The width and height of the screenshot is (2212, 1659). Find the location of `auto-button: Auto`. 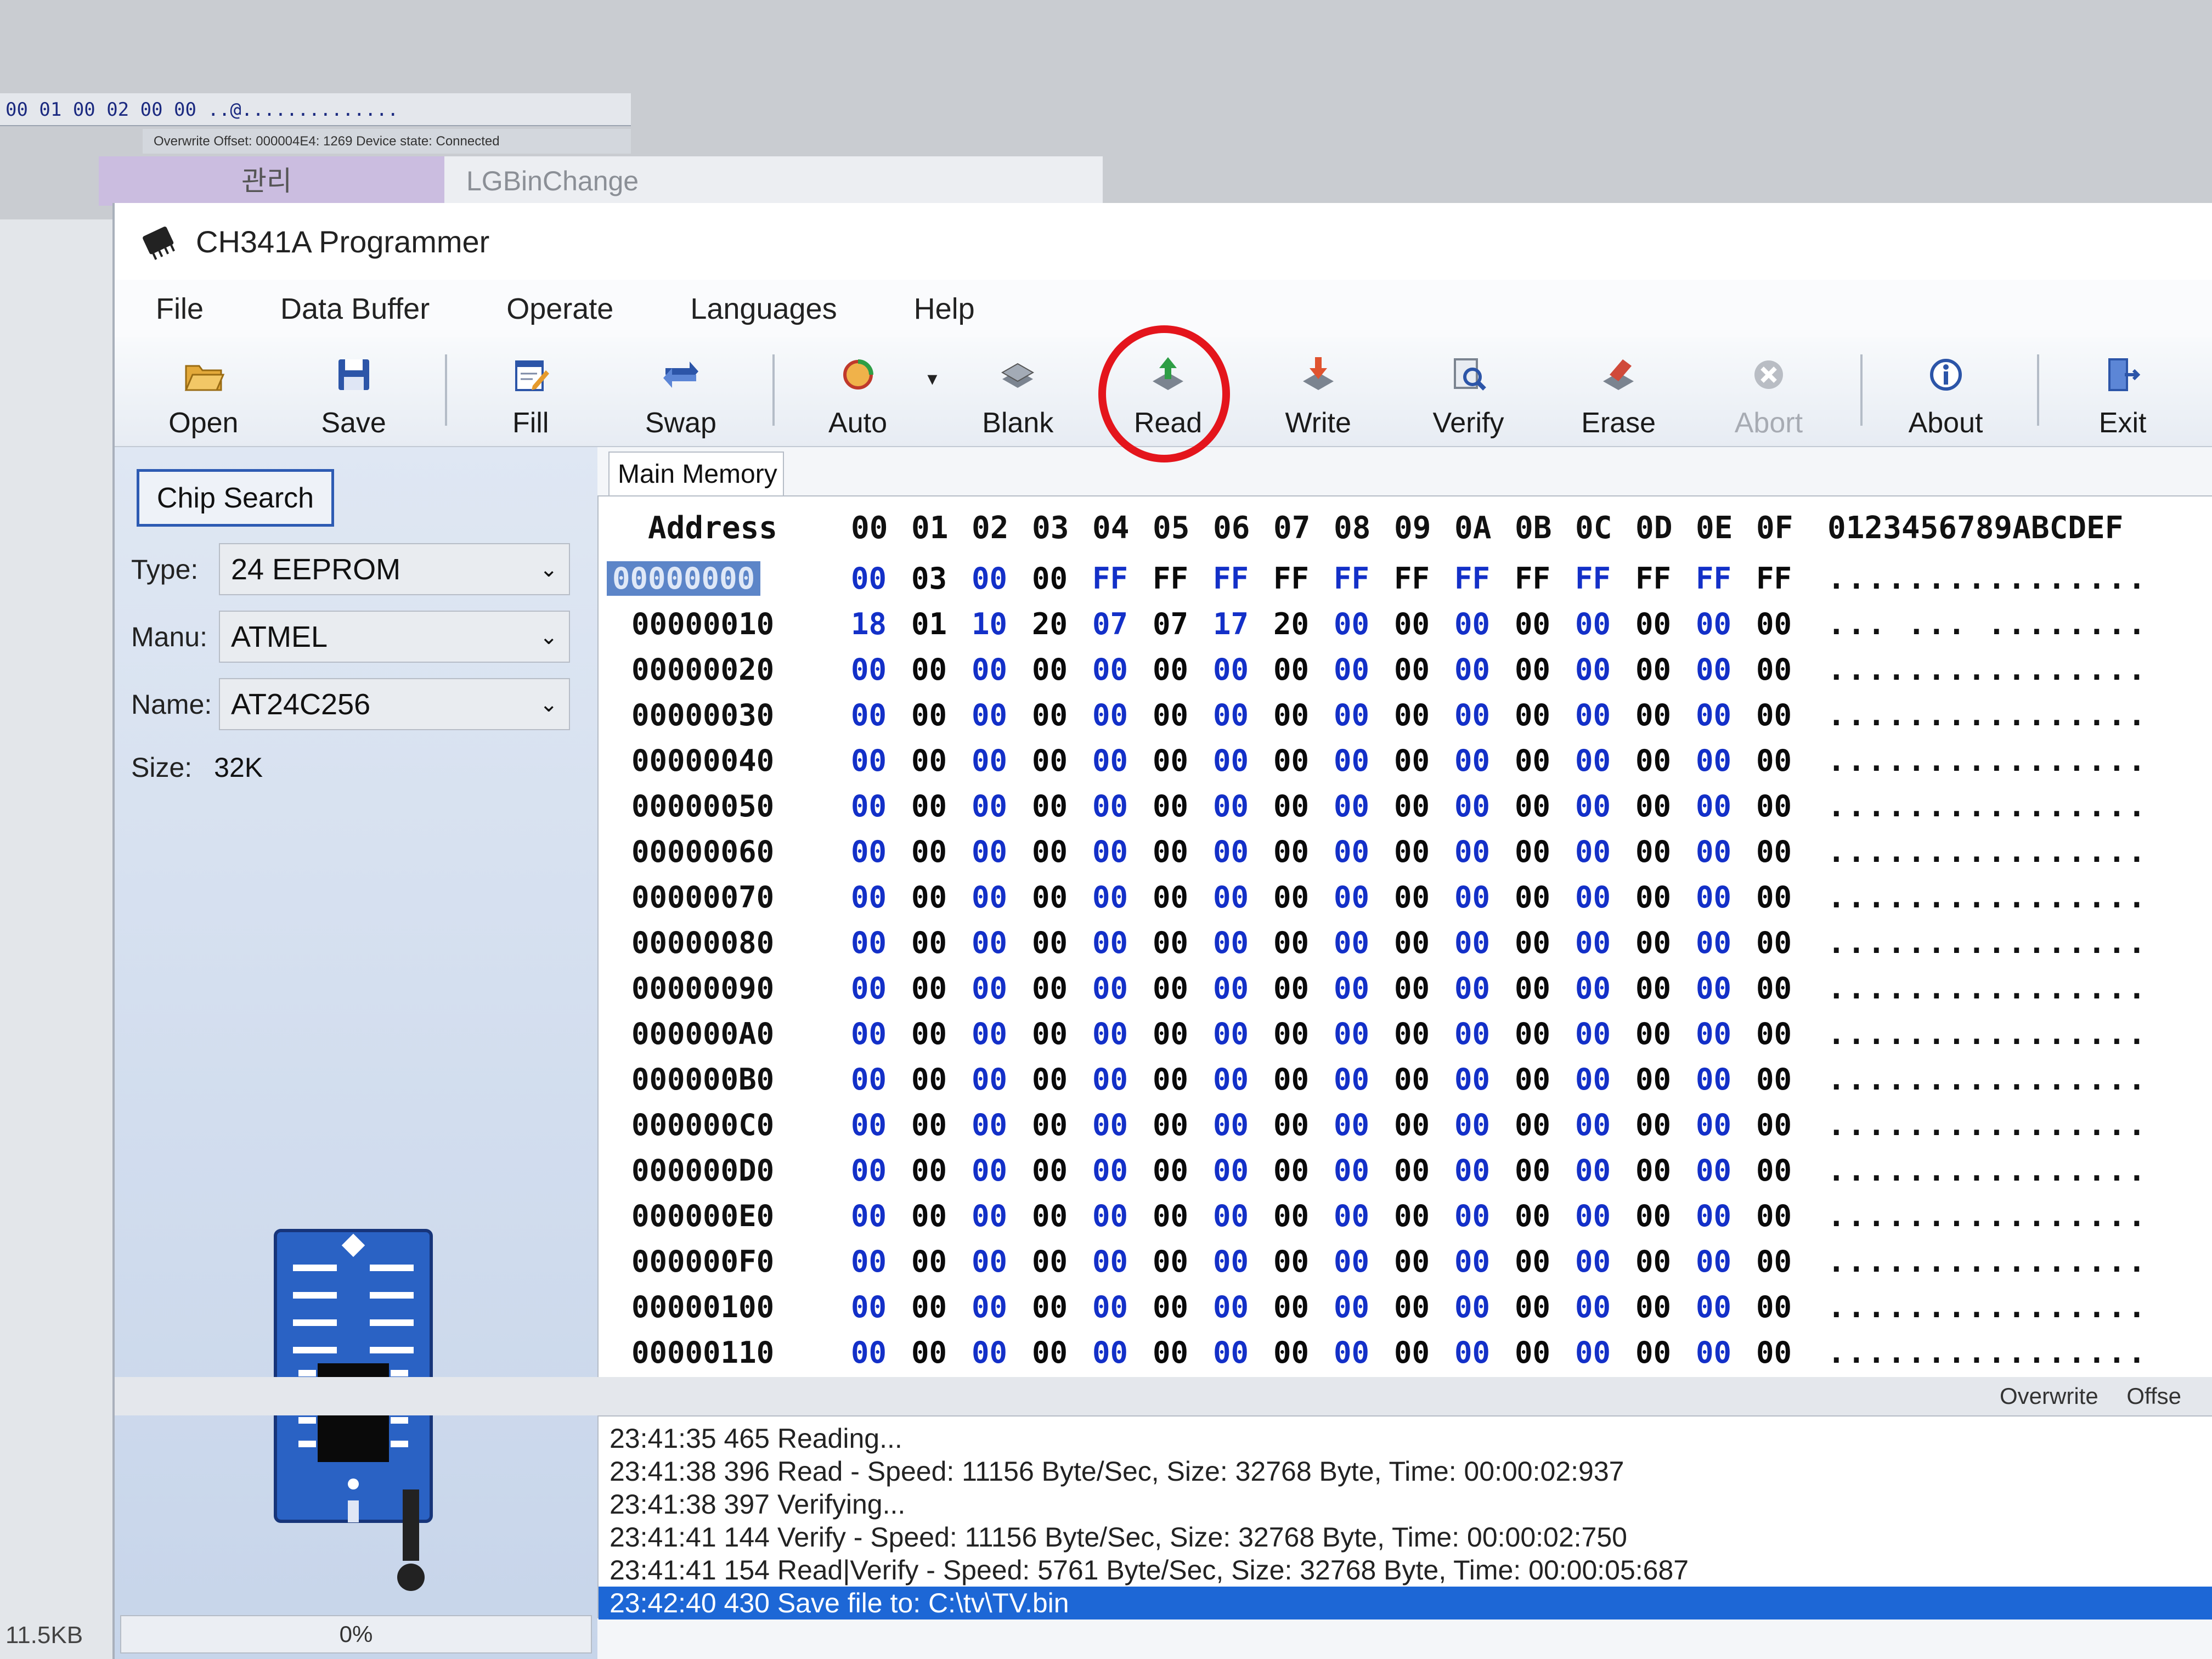

auto-button: Auto is located at coordinates (858, 396).